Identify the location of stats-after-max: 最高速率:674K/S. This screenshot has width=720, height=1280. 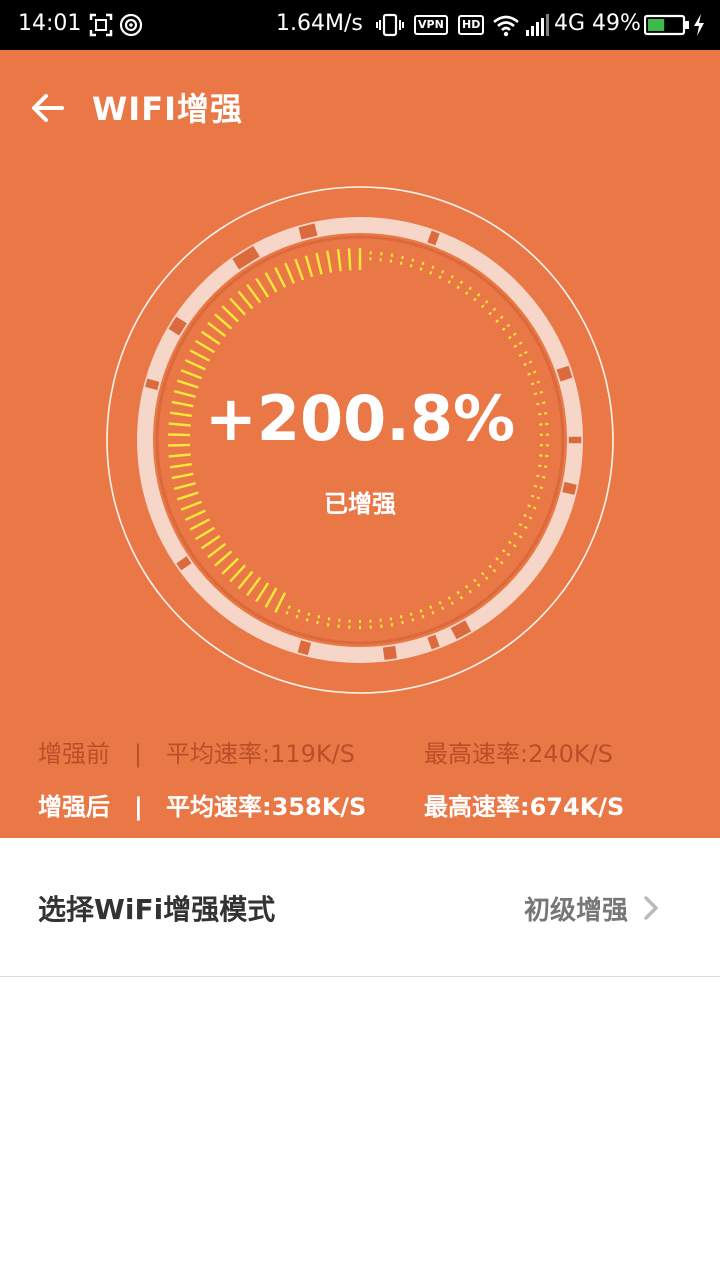
(524, 807).